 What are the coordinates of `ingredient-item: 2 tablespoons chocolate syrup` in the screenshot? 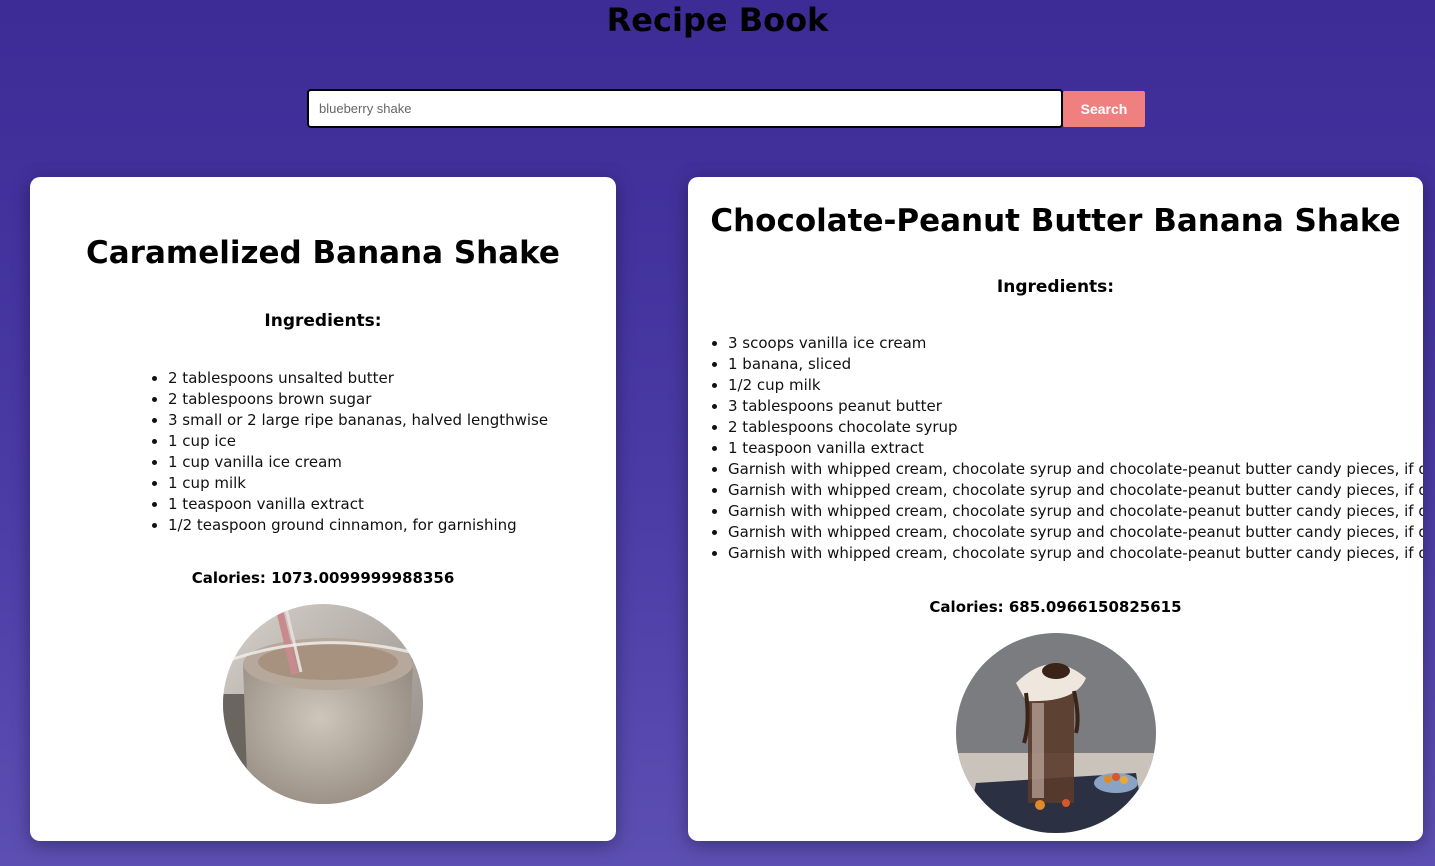 It's located at (1075, 427).